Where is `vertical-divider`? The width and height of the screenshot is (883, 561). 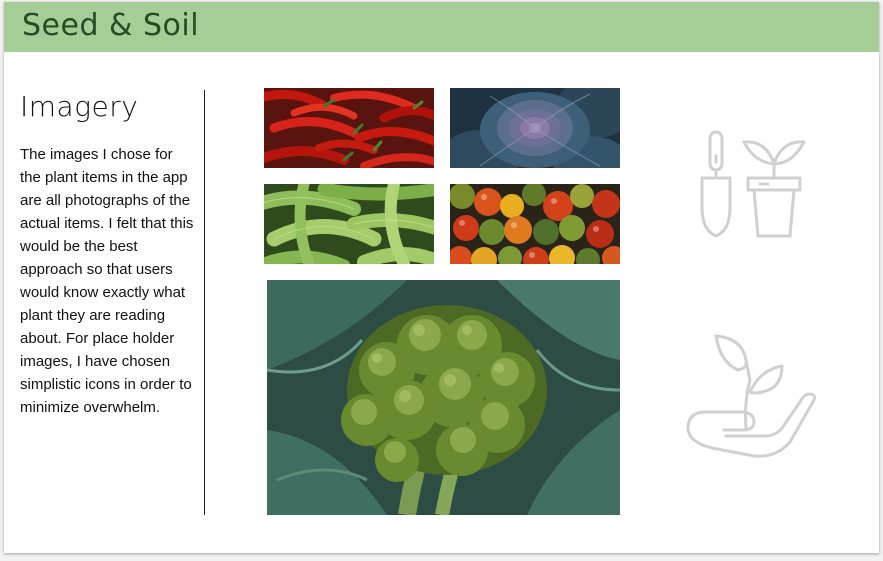
vertical-divider is located at coordinates (204, 302).